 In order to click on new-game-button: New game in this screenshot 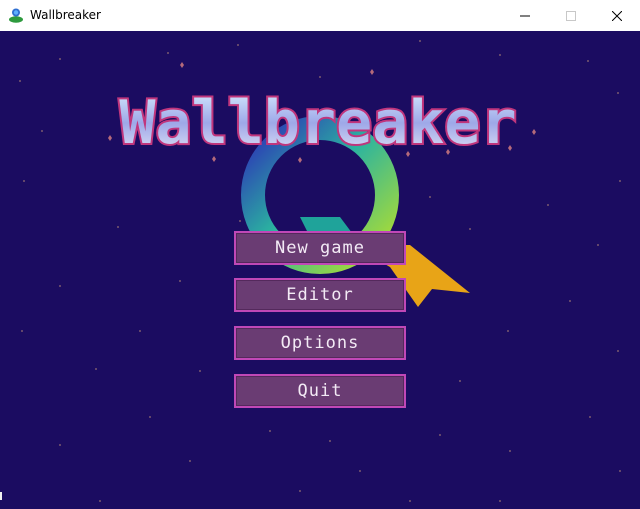, I will do `click(320, 248)`.